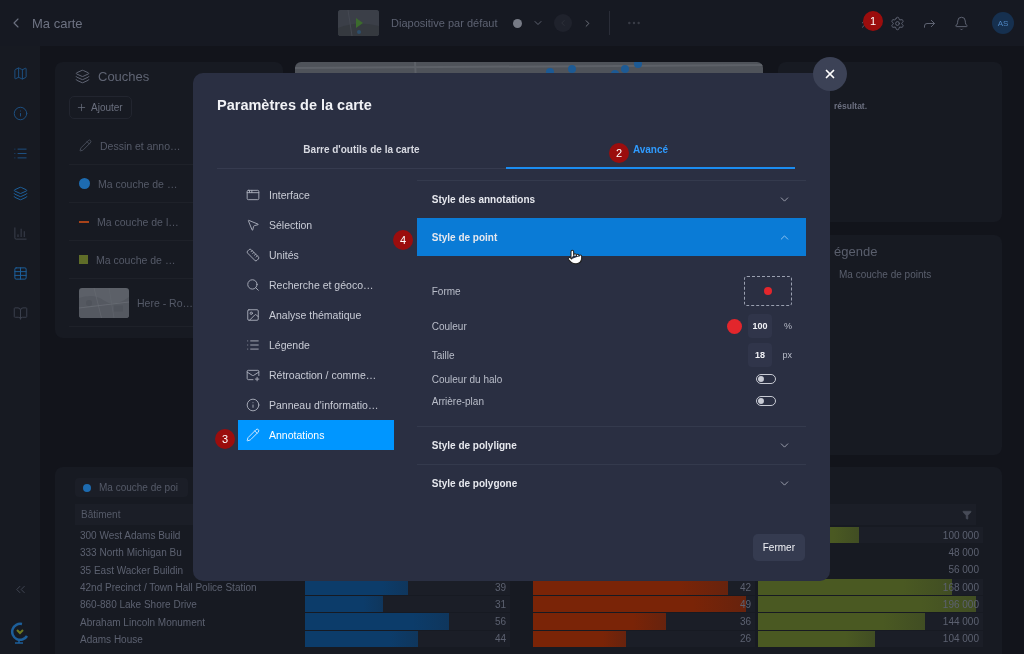 The image size is (1024, 654). I want to click on table-cell-text: 56, so click(500, 622).